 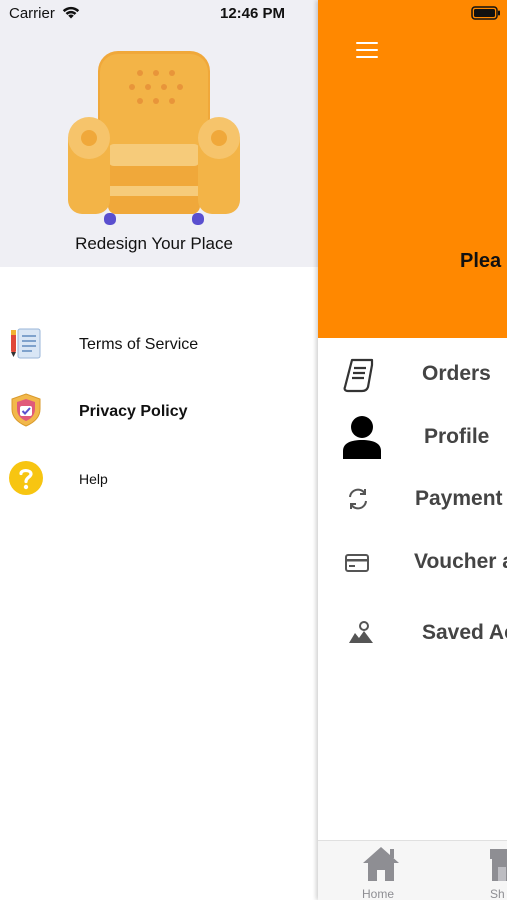 I want to click on account-item-profile: Profile, so click(x=412, y=439).